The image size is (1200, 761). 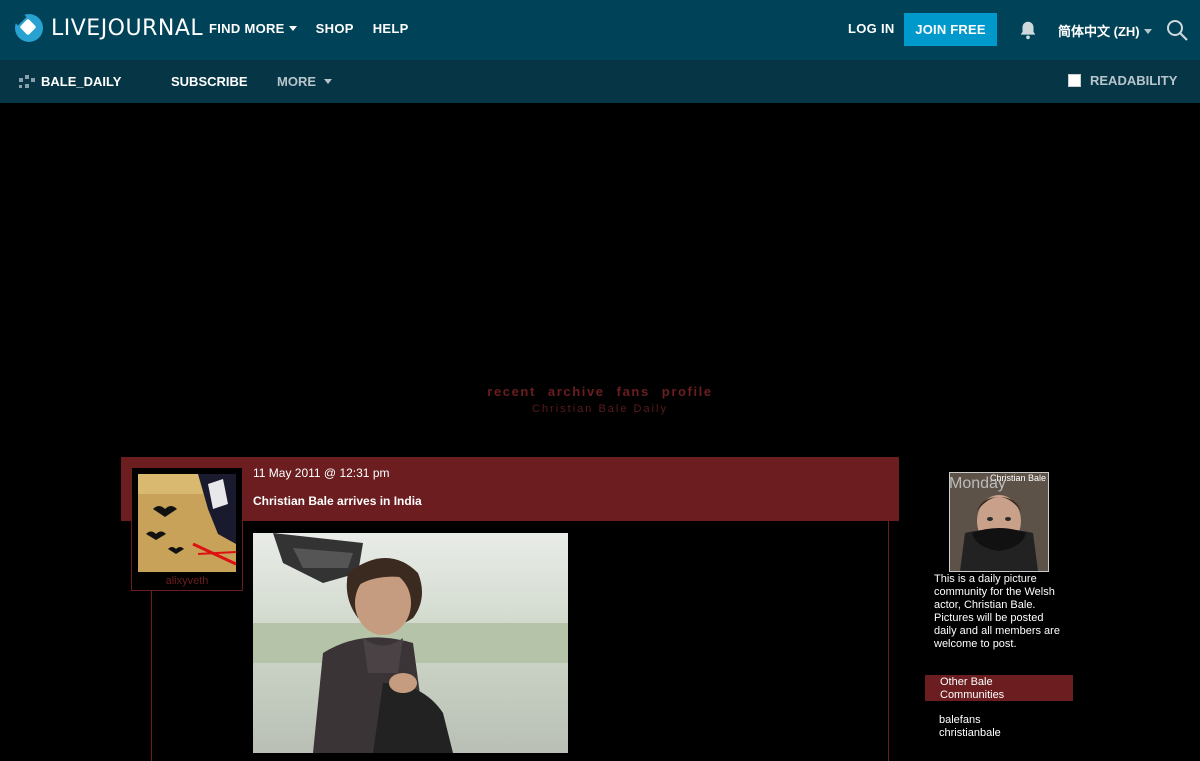 What do you see at coordinates (950, 29) in the screenshot?
I see `join-free-button: JOIN FREE` at bounding box center [950, 29].